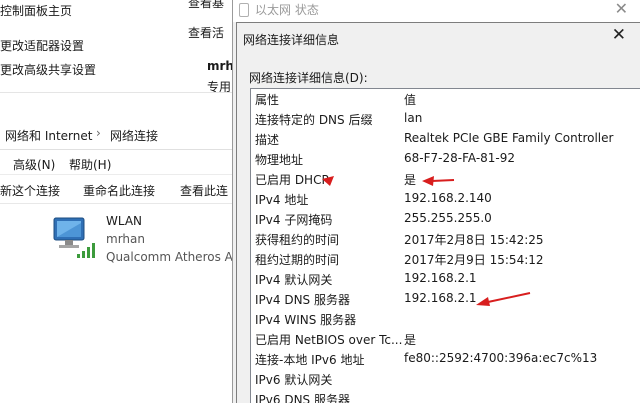 The height and width of the screenshot is (403, 640). Describe the element at coordinates (445, 99) in the screenshot. I see `list-header: 属性 值` at that location.